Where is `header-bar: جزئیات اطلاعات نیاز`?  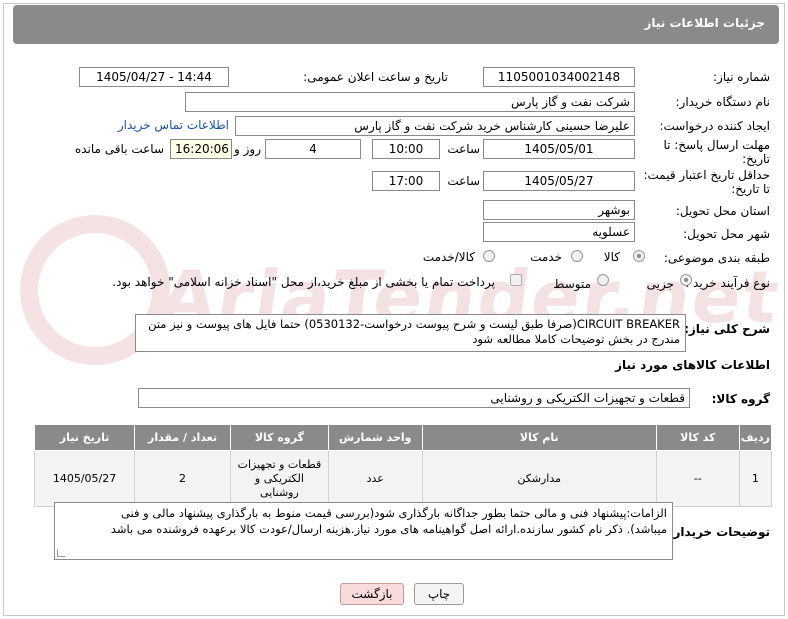 header-bar: جزئیات اطلاعات نیاز is located at coordinates (396, 24).